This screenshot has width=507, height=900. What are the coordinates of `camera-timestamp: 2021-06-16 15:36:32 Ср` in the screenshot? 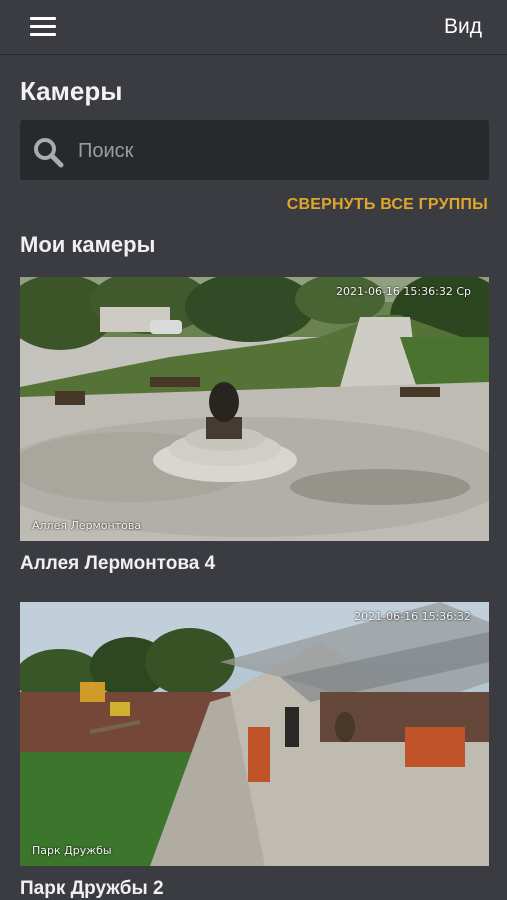 It's located at (403, 291).